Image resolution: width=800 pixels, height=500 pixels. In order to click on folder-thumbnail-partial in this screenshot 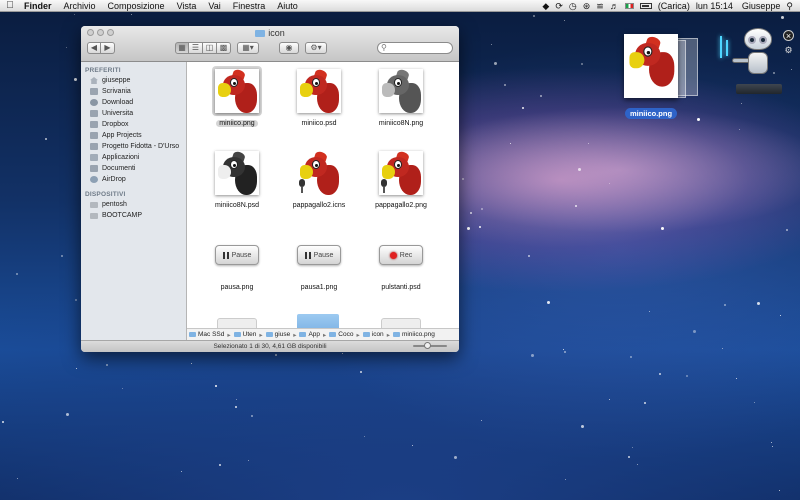, I will do `click(318, 321)`.